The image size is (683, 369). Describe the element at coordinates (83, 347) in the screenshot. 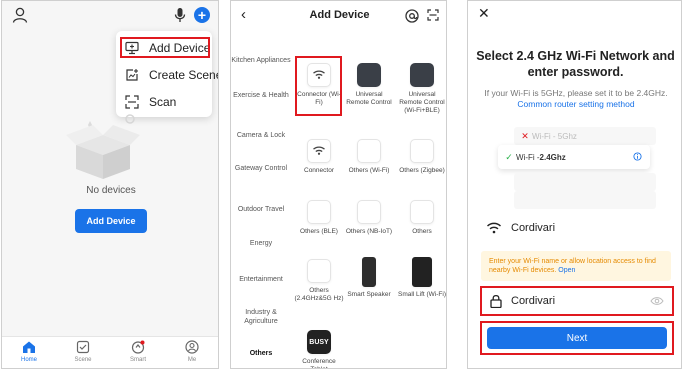

I see `scene-icon` at that location.